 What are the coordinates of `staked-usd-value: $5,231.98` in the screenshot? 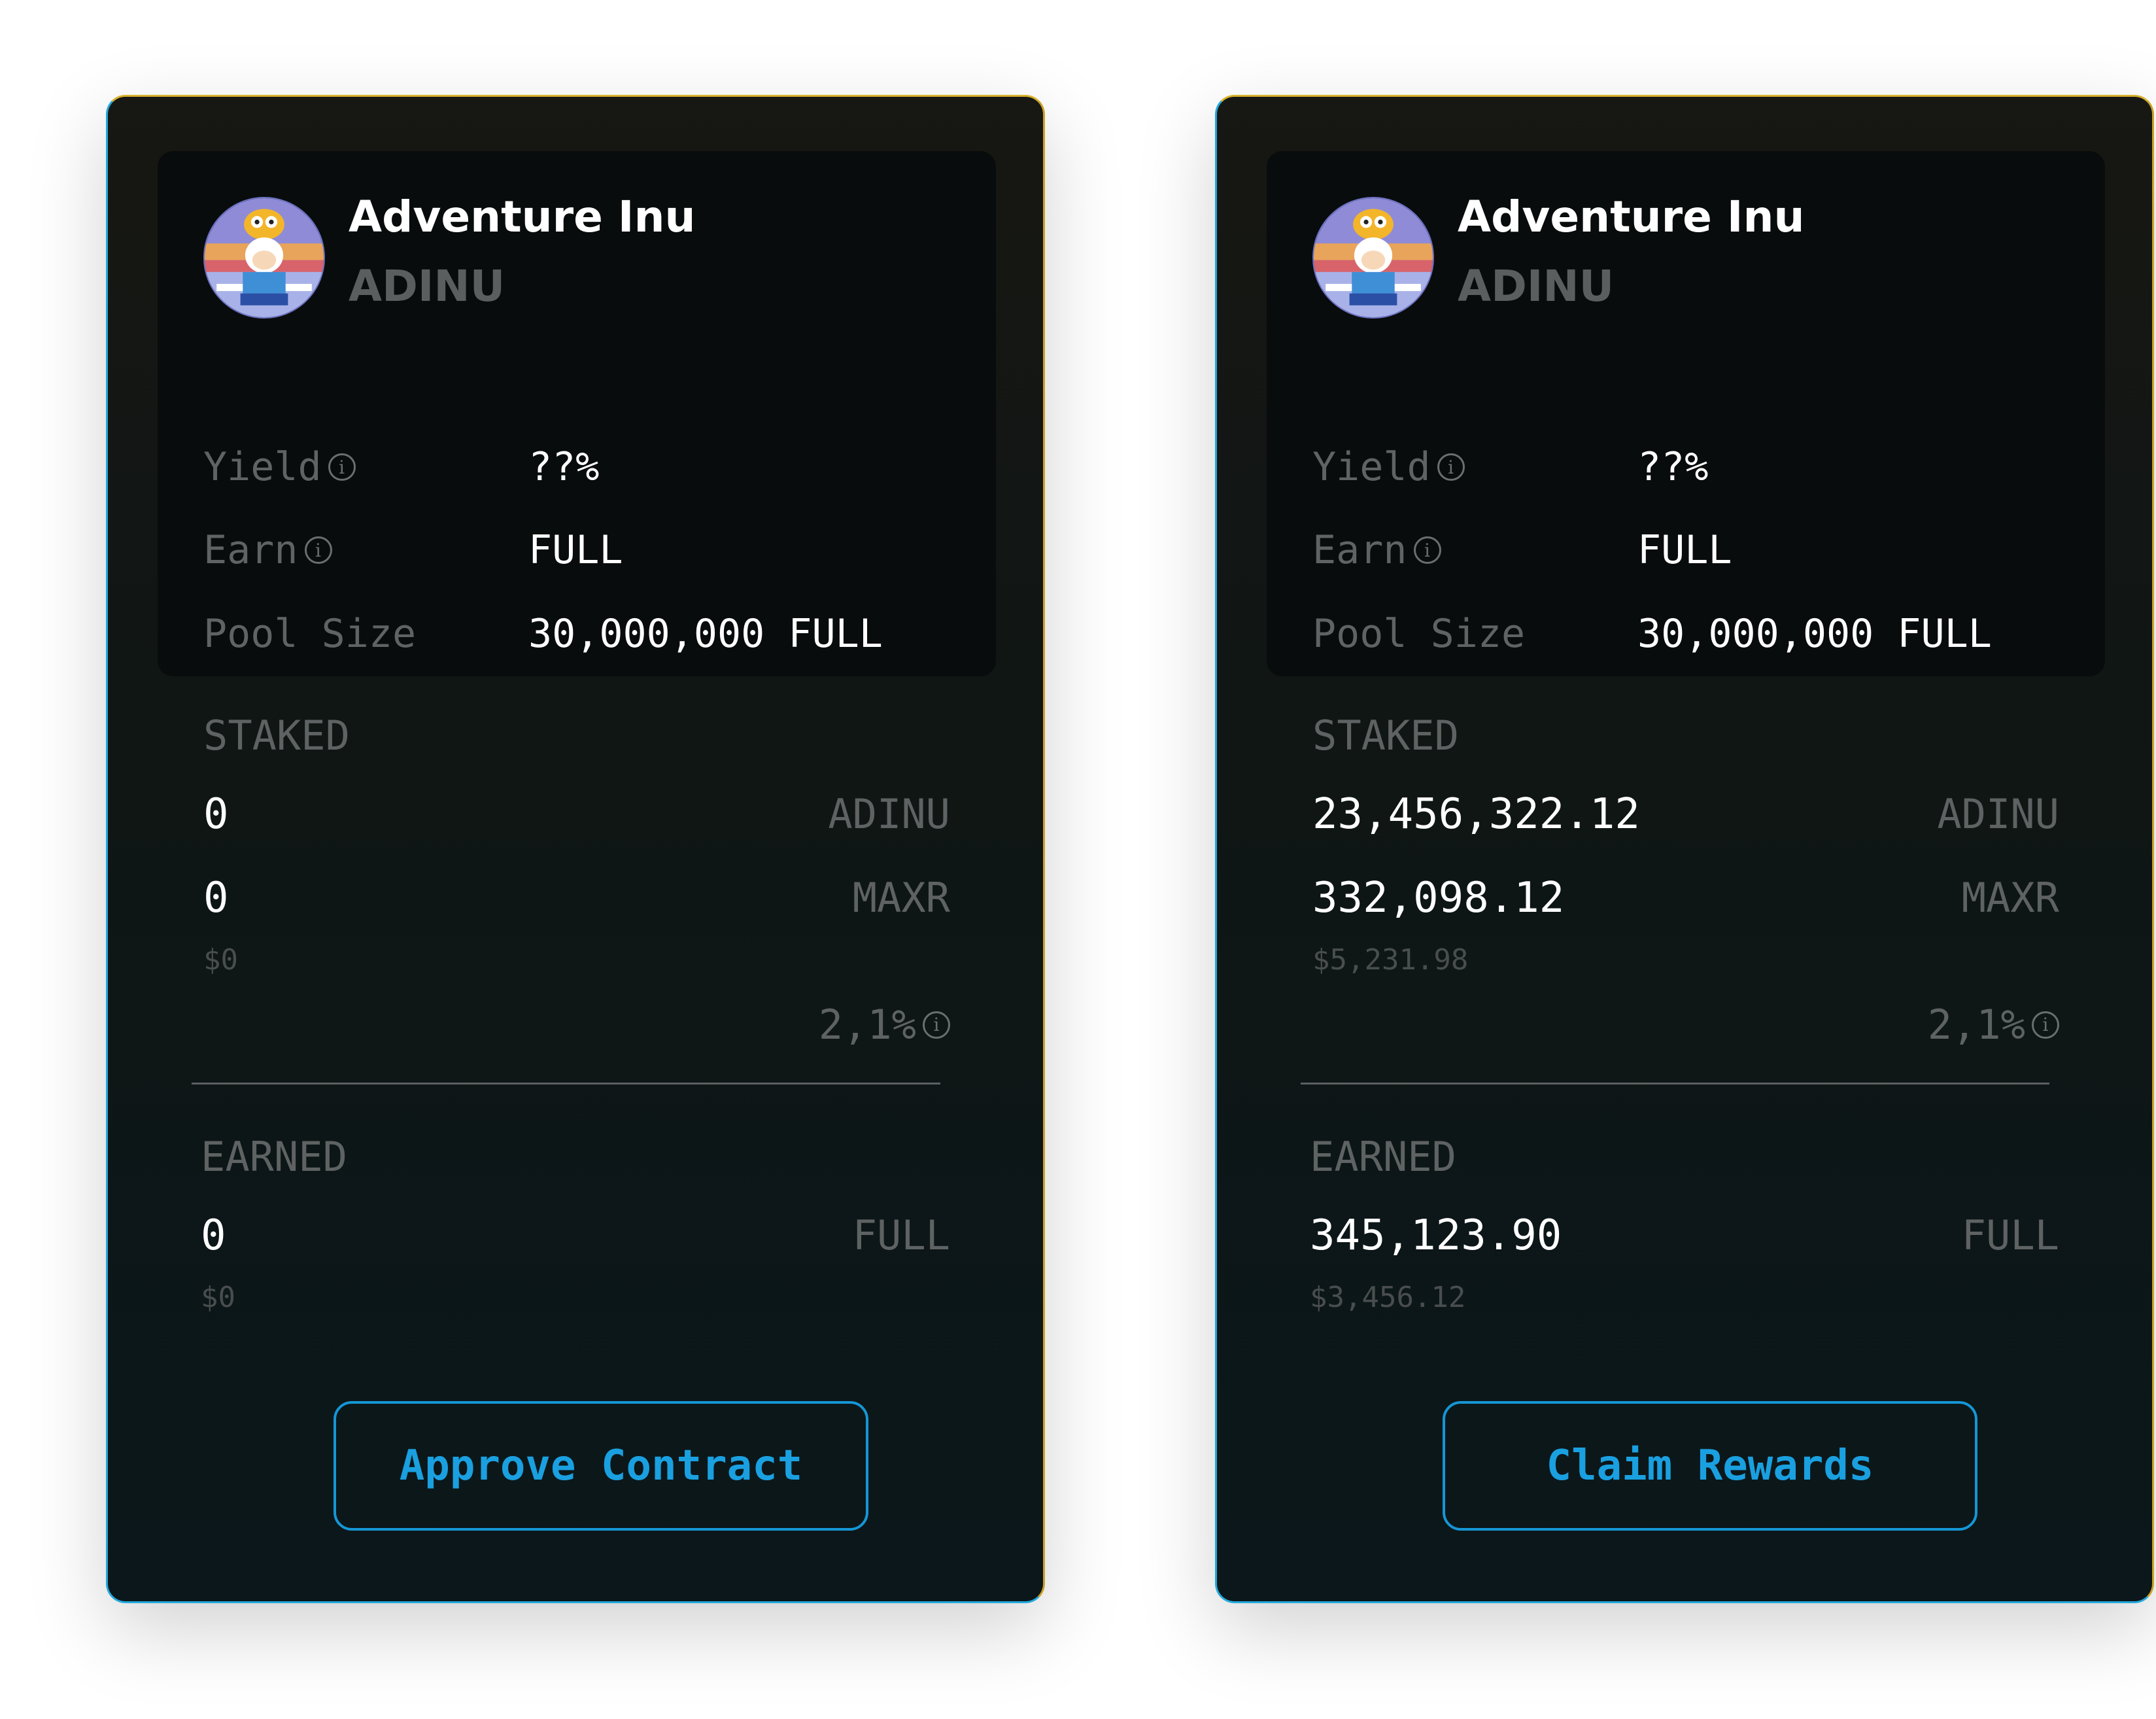 It's located at (1390, 960).